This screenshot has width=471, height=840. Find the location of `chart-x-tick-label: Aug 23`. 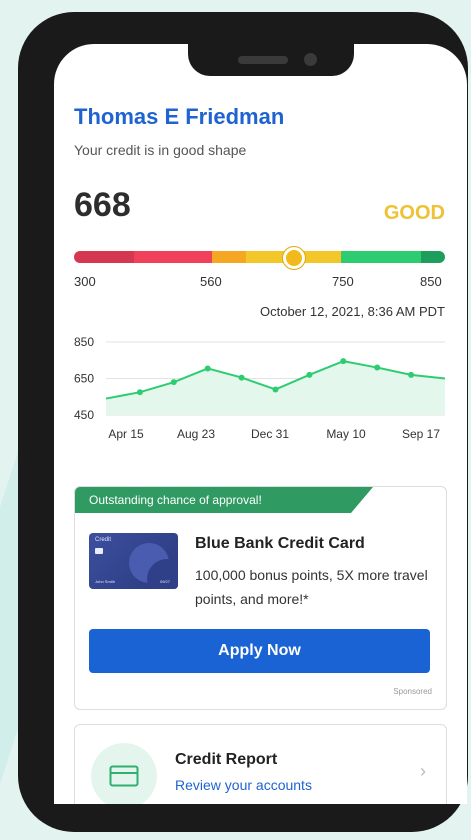

chart-x-tick-label: Aug 23 is located at coordinates (196, 434).